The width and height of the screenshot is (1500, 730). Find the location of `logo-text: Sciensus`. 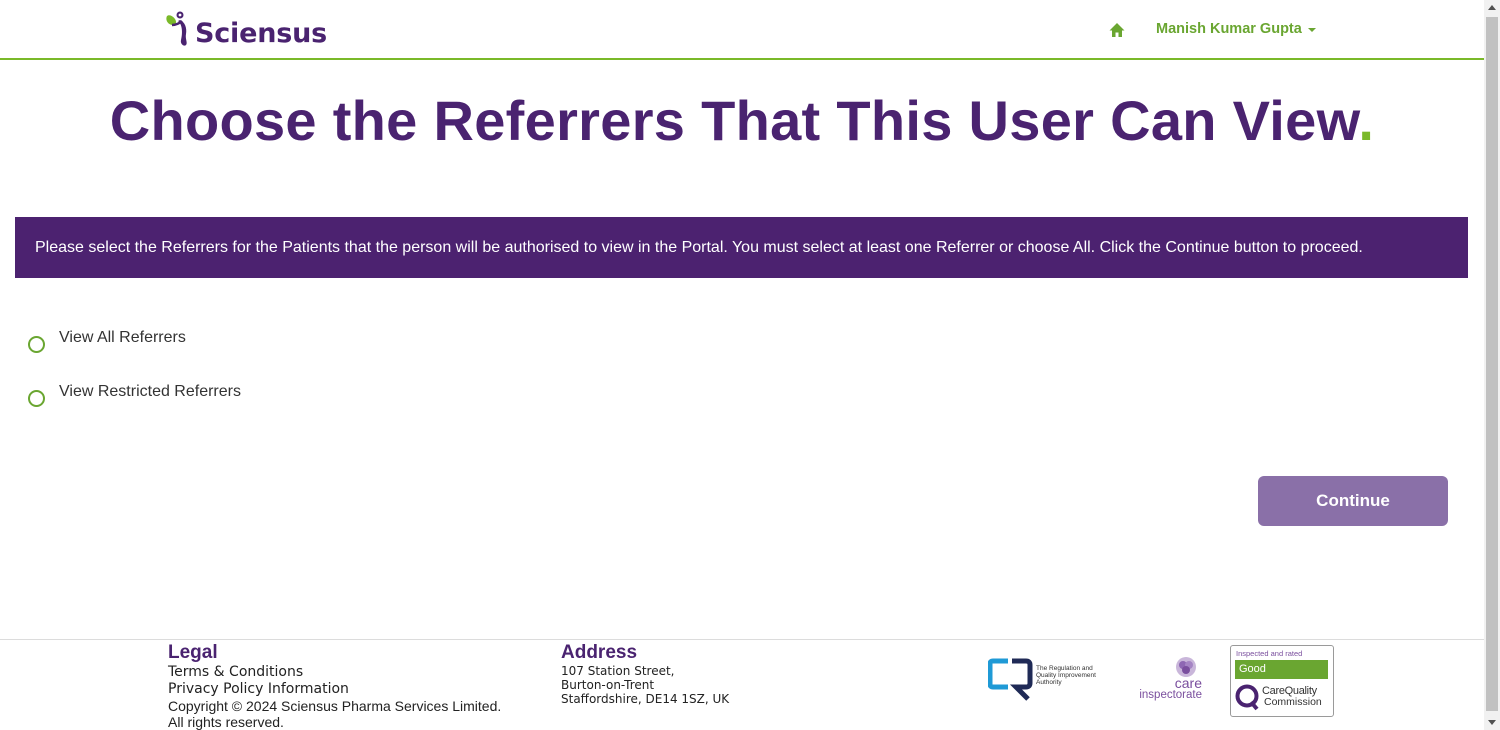

logo-text: Sciensus is located at coordinates (261, 33).